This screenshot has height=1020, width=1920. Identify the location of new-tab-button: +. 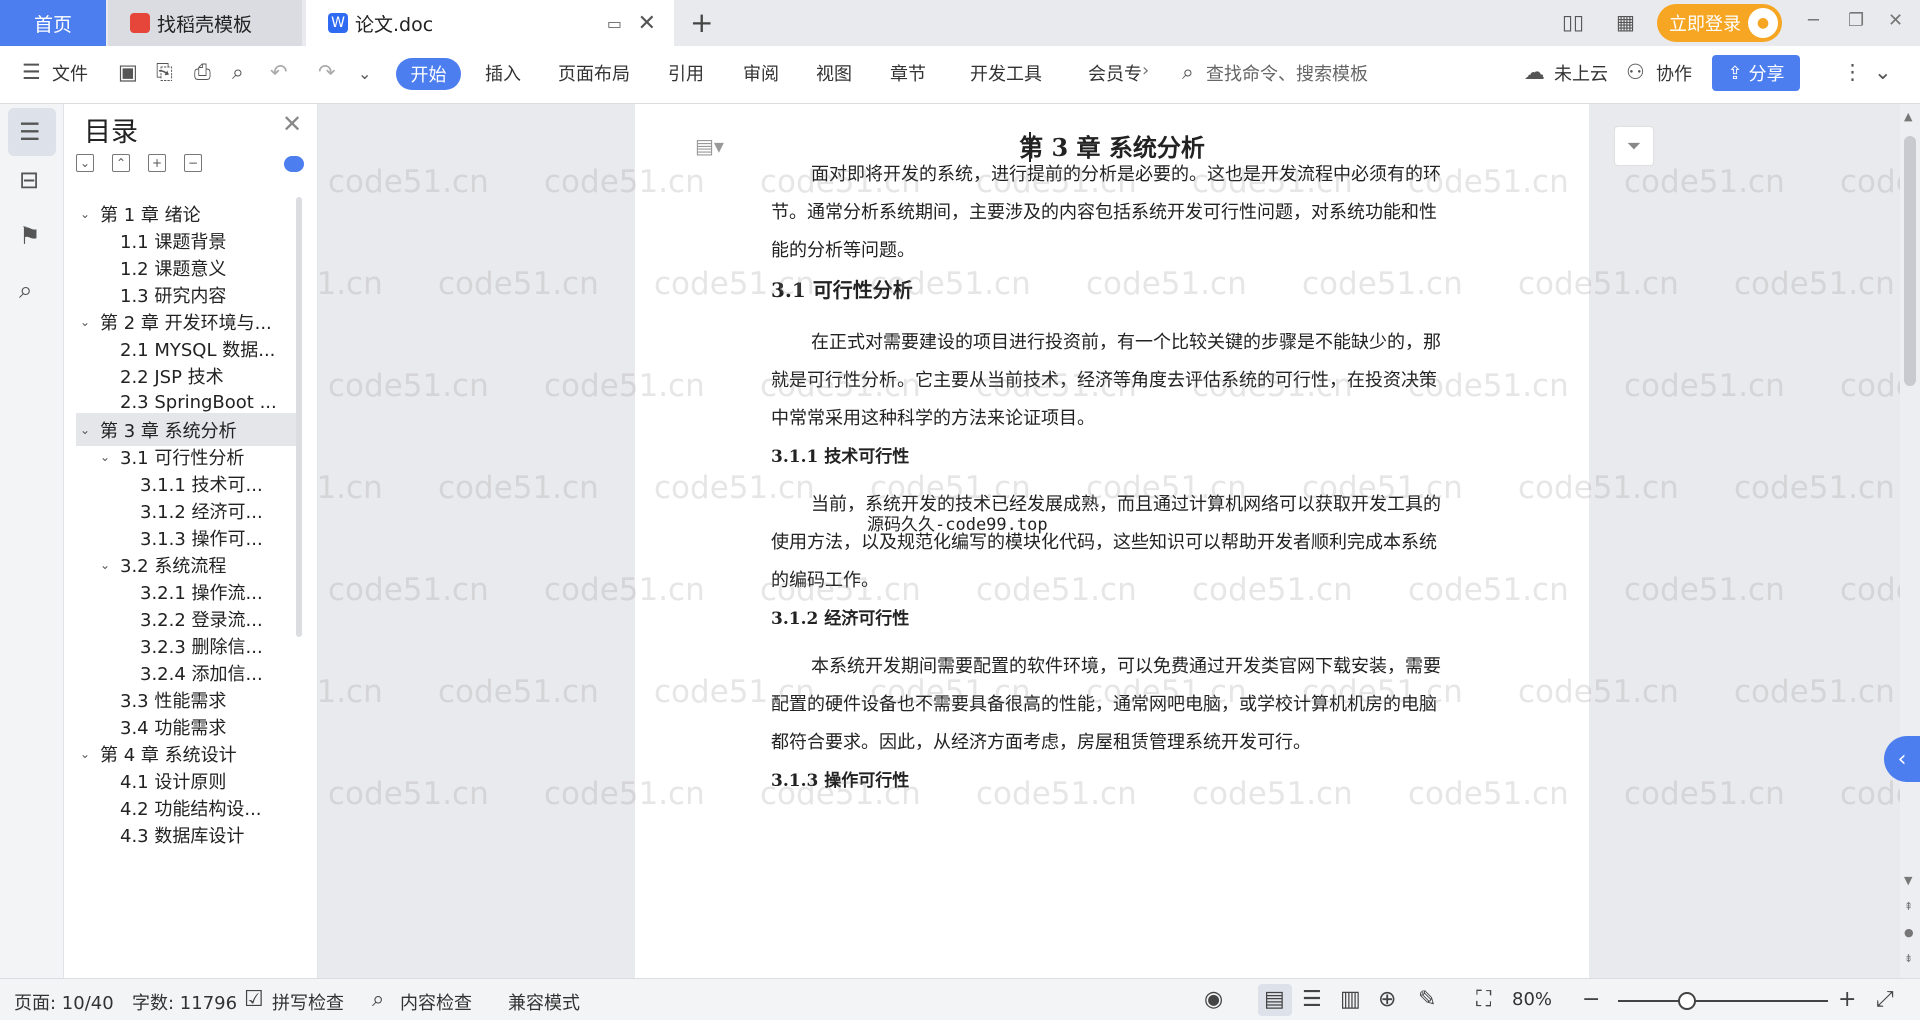
(701, 22).